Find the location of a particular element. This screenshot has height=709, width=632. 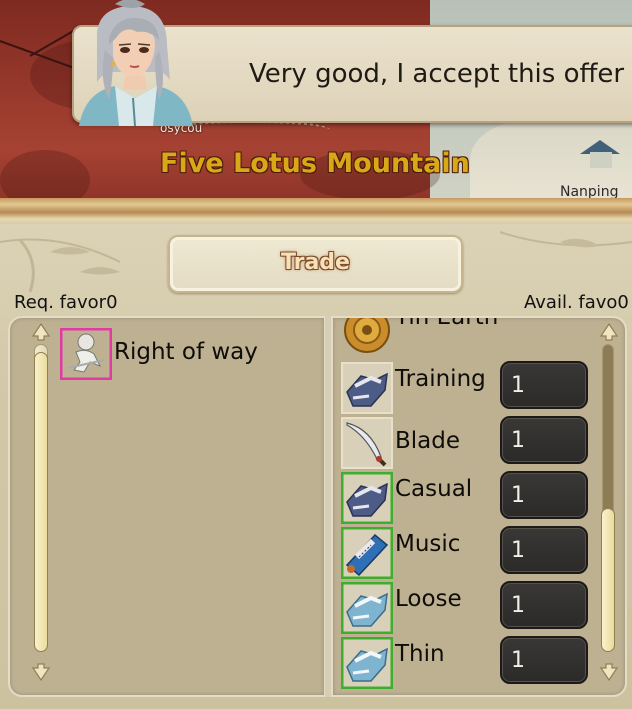

npc-portrait is located at coordinates (136, 63).